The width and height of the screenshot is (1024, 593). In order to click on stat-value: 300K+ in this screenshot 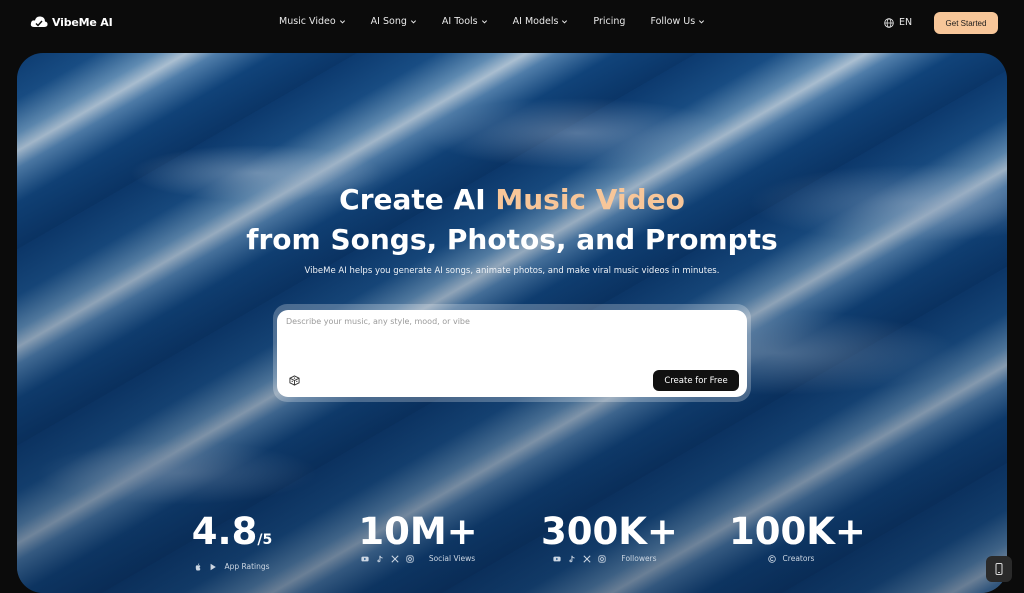, I will do `click(609, 532)`.